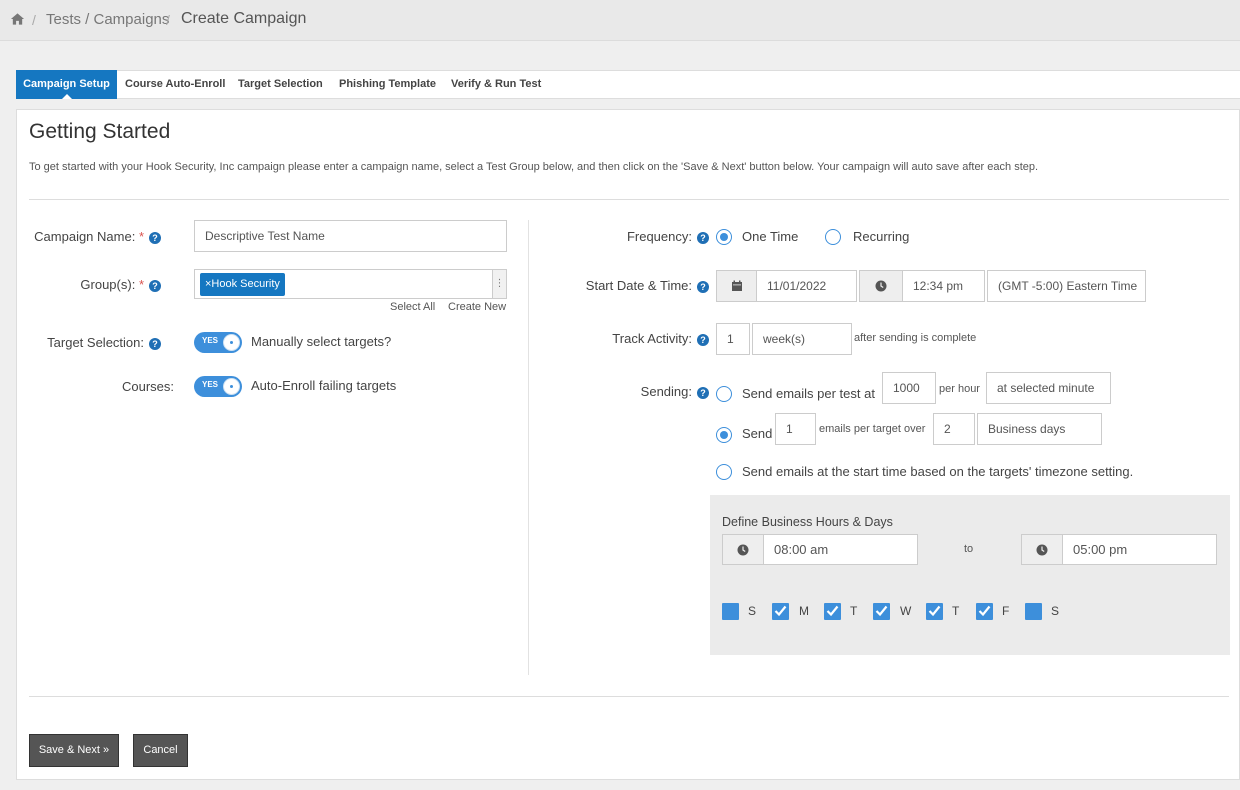  What do you see at coordinates (496, 84) in the screenshot?
I see `tab-verify-run-test: Verify & Run Test` at bounding box center [496, 84].